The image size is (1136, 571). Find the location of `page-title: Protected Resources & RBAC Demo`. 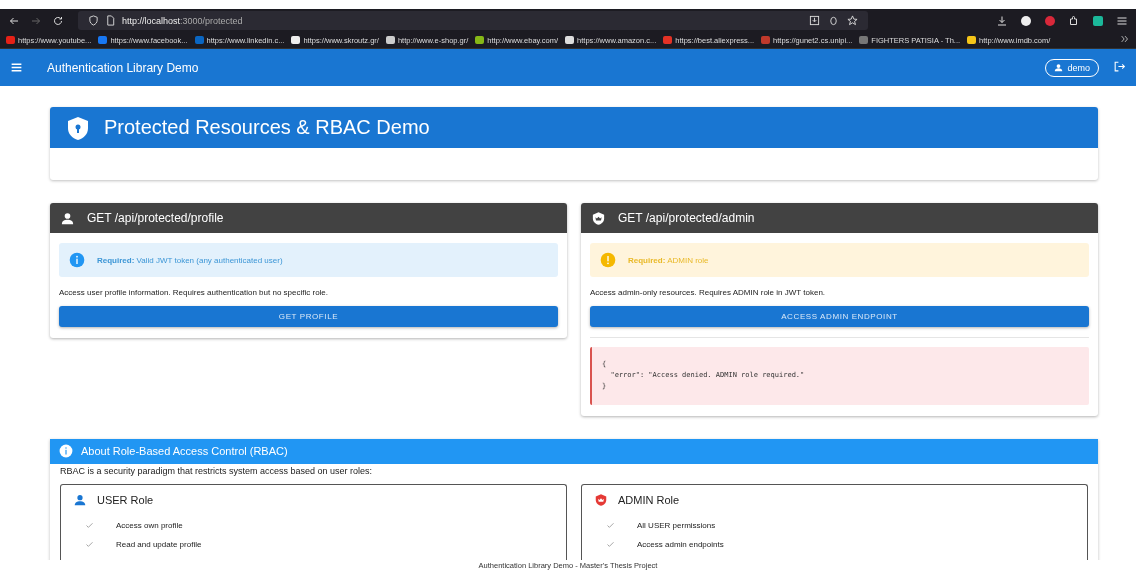

page-title: Protected Resources & RBAC Demo is located at coordinates (267, 127).